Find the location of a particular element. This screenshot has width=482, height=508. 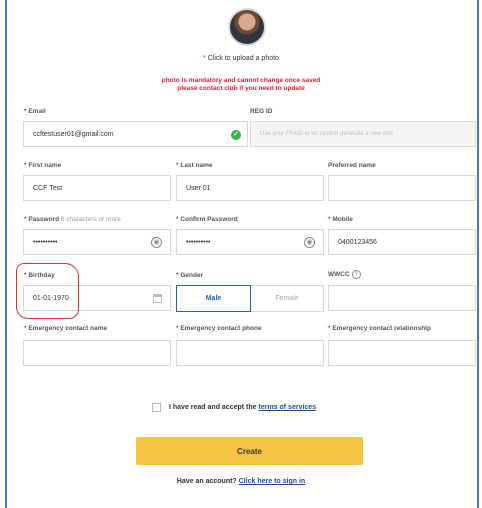

wwcc-field is located at coordinates (402, 298).